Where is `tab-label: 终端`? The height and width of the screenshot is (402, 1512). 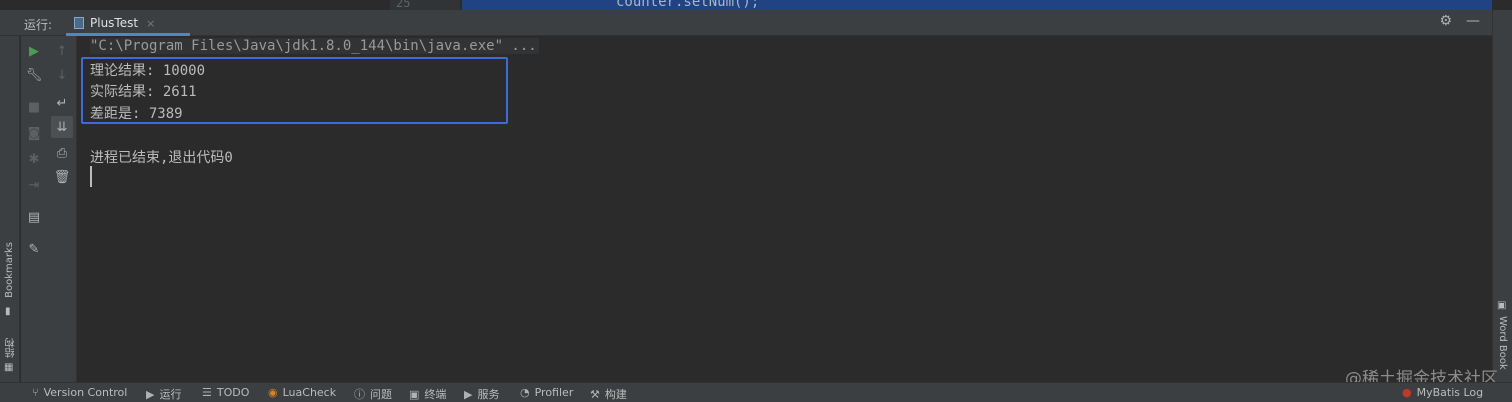 tab-label: 终端 is located at coordinates (435, 394).